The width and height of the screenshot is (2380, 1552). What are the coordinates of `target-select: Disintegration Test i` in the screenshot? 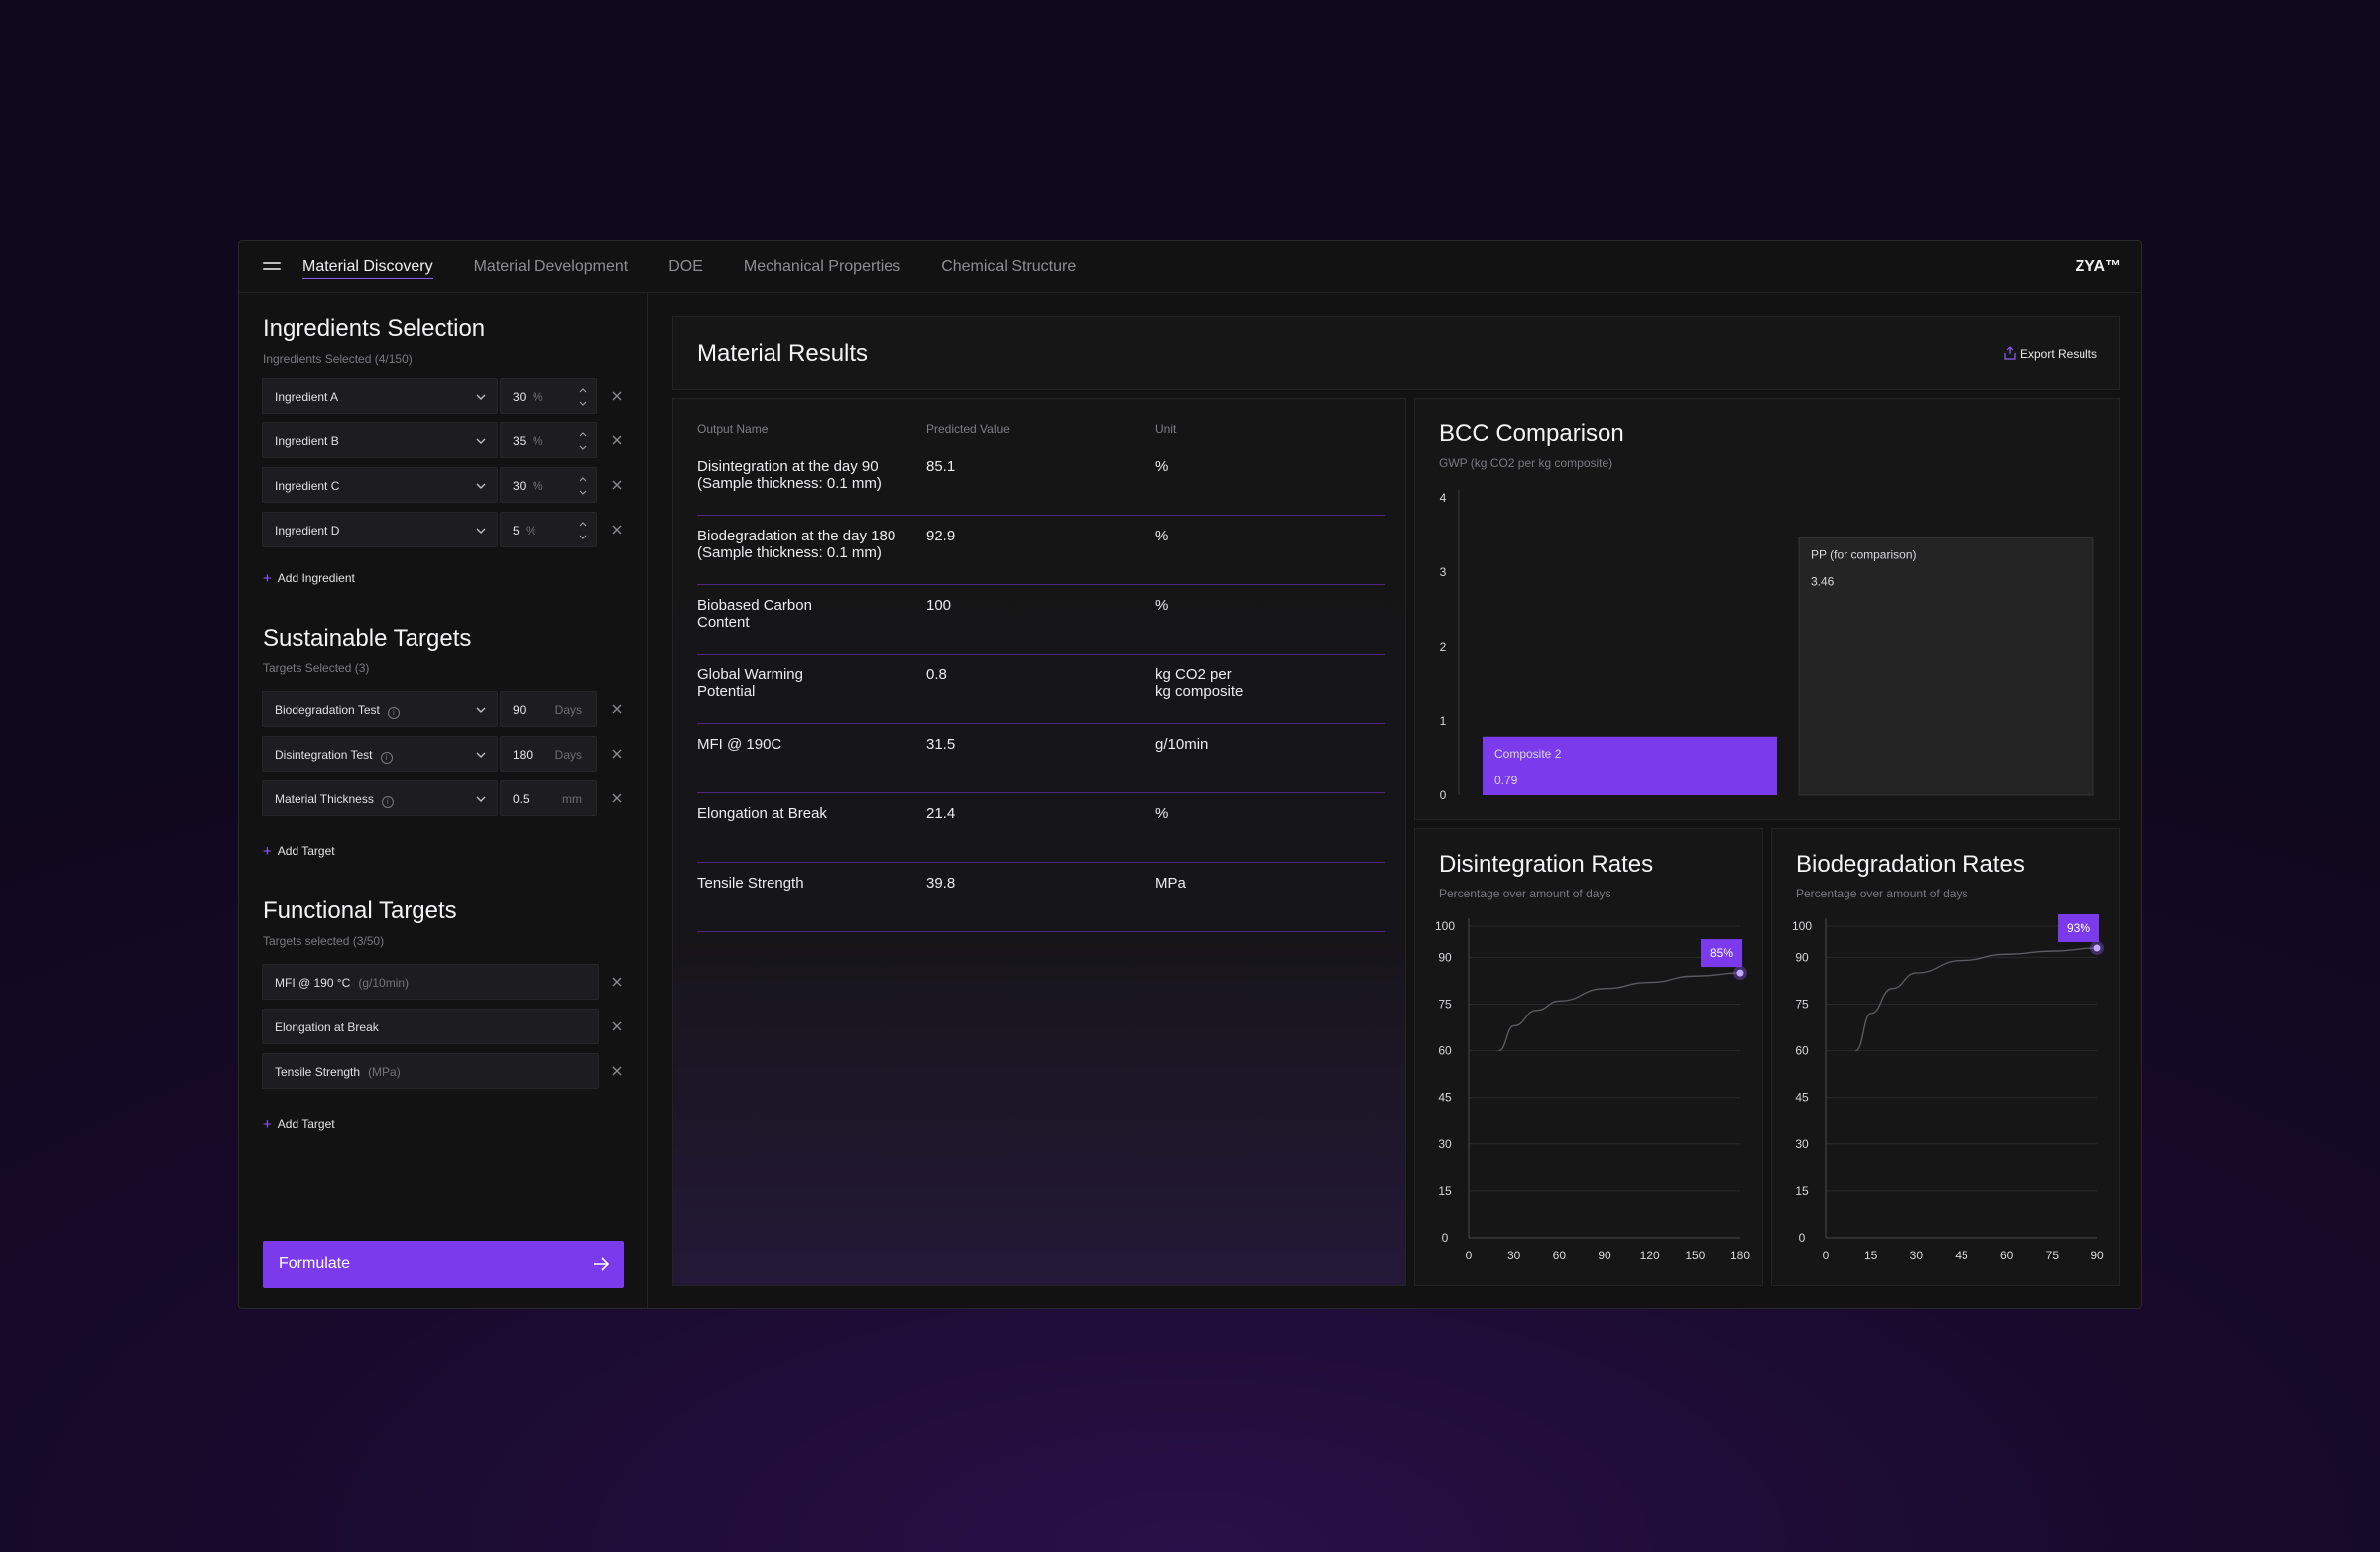 It's located at (380, 754).